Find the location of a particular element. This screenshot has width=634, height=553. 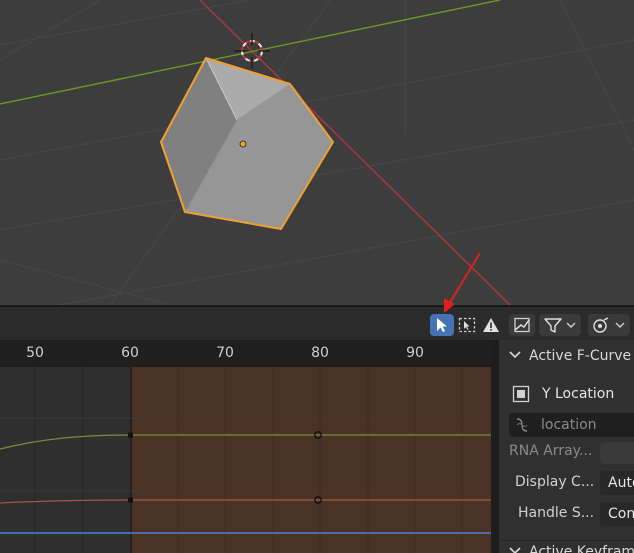

filter-icon is located at coordinates (560, 325).